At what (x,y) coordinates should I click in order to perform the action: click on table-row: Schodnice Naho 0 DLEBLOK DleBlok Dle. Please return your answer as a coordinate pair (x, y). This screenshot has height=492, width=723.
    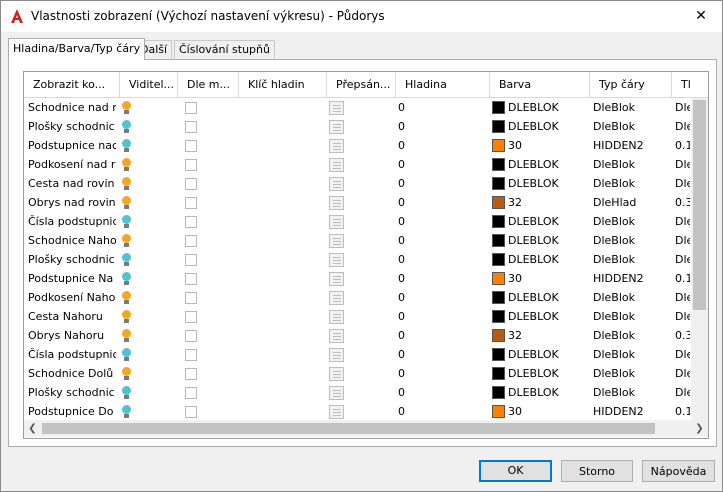
    Looking at the image, I should click on (357, 240).